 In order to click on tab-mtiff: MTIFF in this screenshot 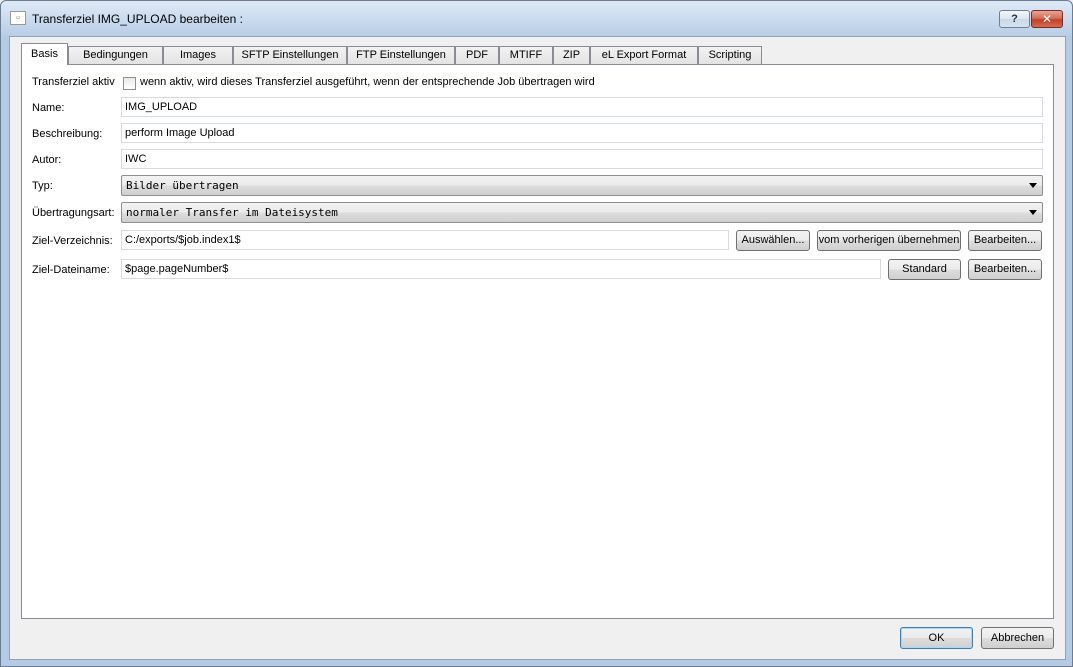, I will do `click(526, 55)`.